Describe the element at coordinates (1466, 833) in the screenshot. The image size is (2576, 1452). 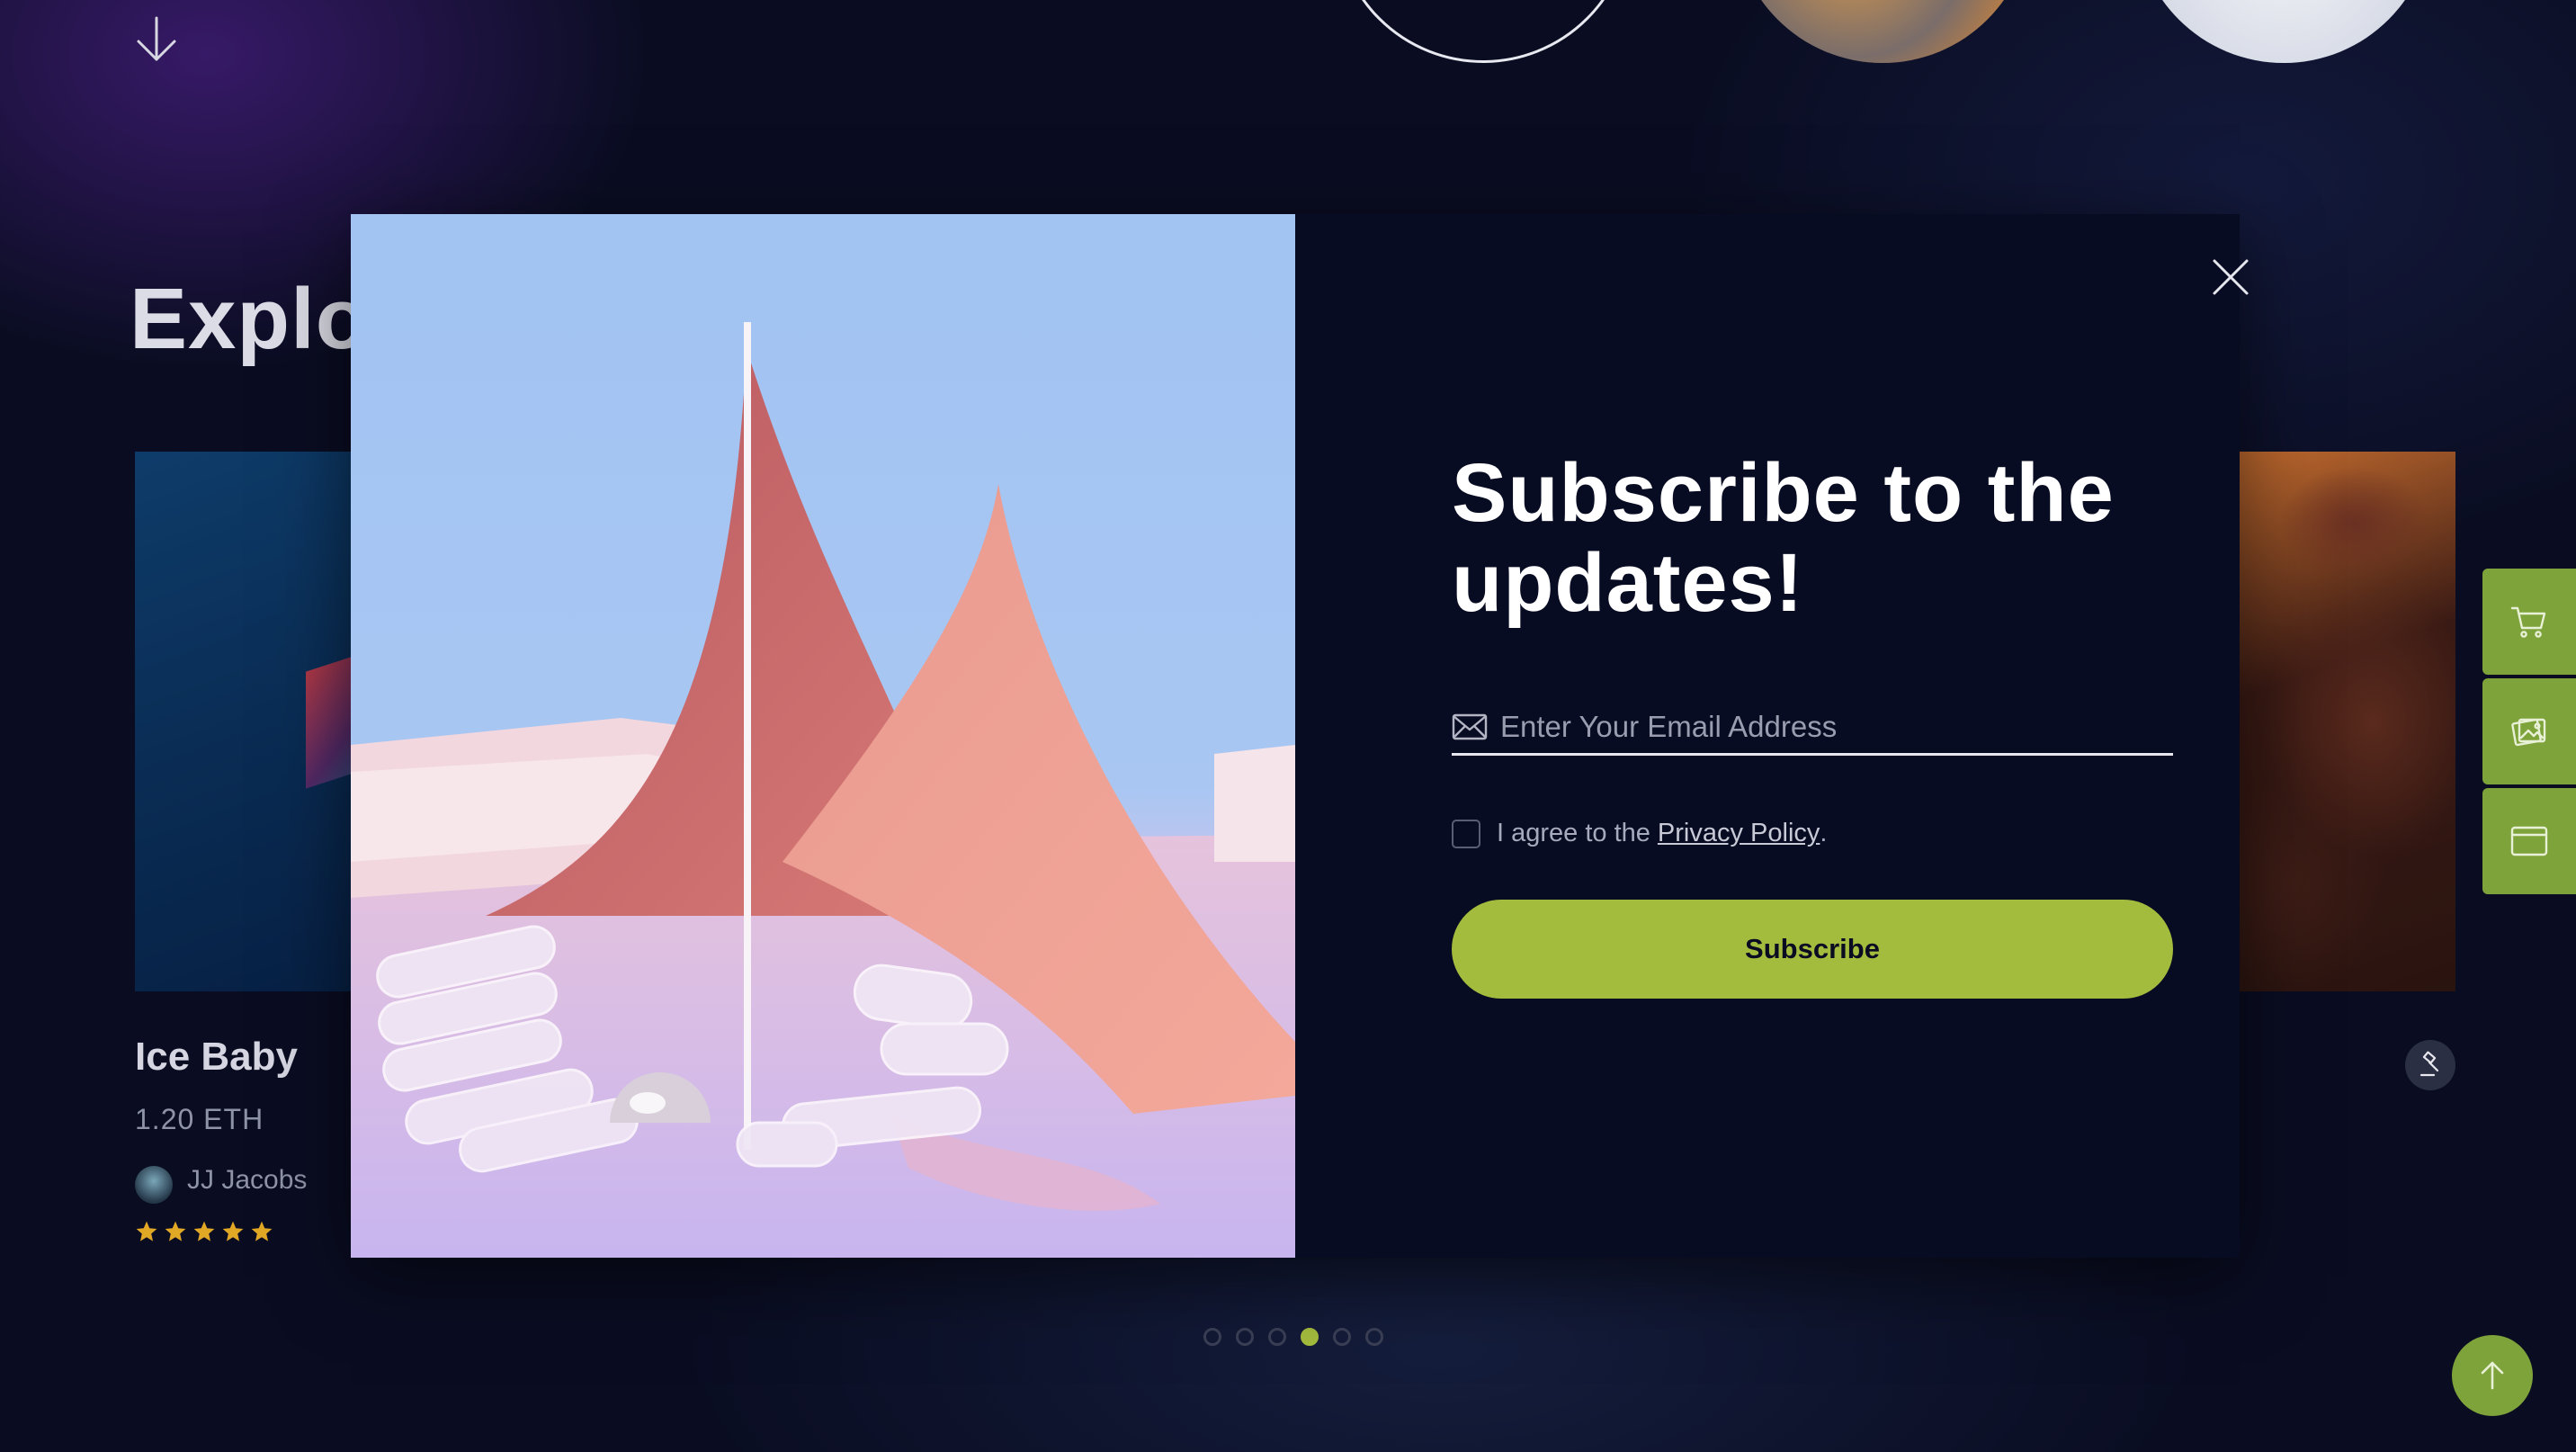
I see `privacy-checkbox` at that location.